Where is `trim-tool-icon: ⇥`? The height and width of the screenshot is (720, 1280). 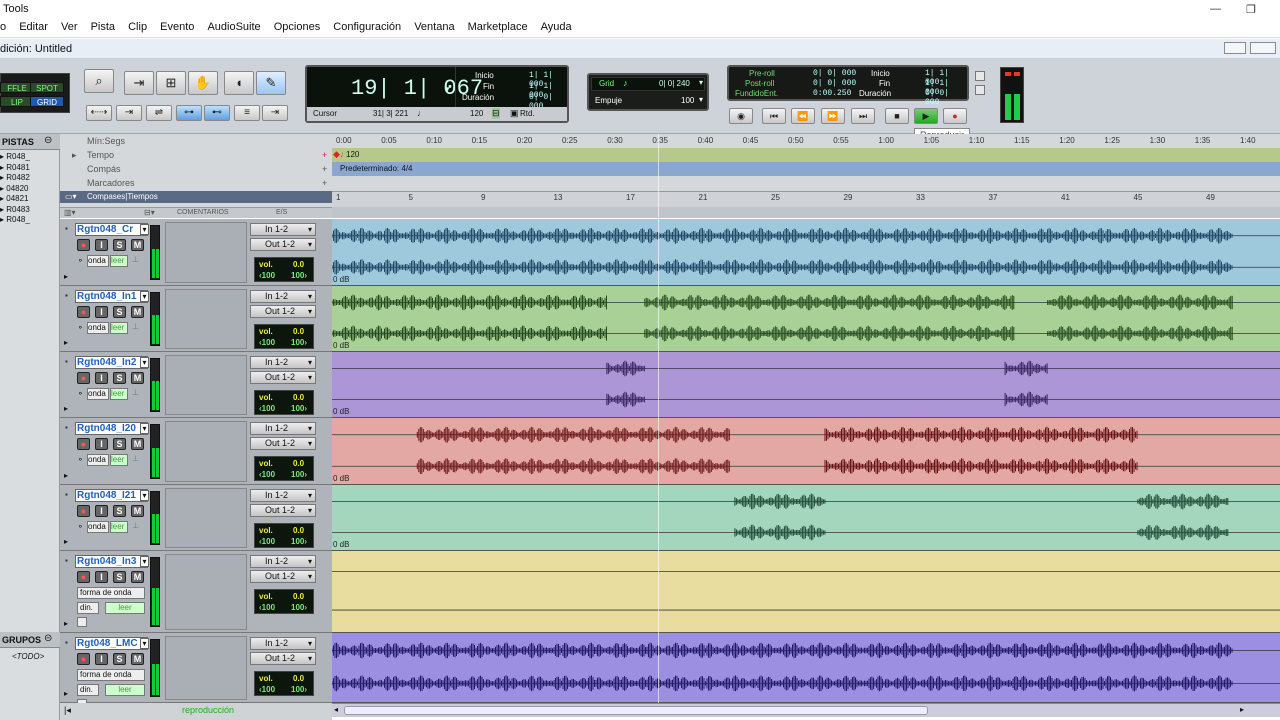 trim-tool-icon: ⇥ is located at coordinates (139, 83).